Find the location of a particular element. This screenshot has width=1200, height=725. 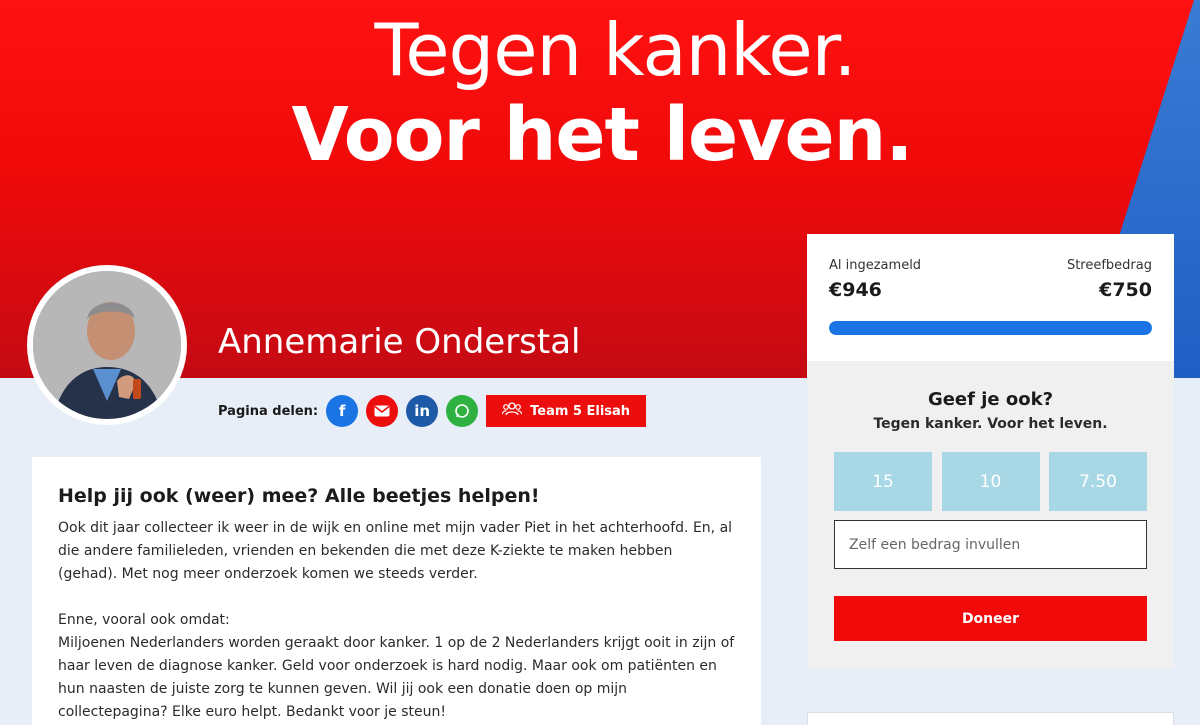

linkedin-icon: in is located at coordinates (422, 411).